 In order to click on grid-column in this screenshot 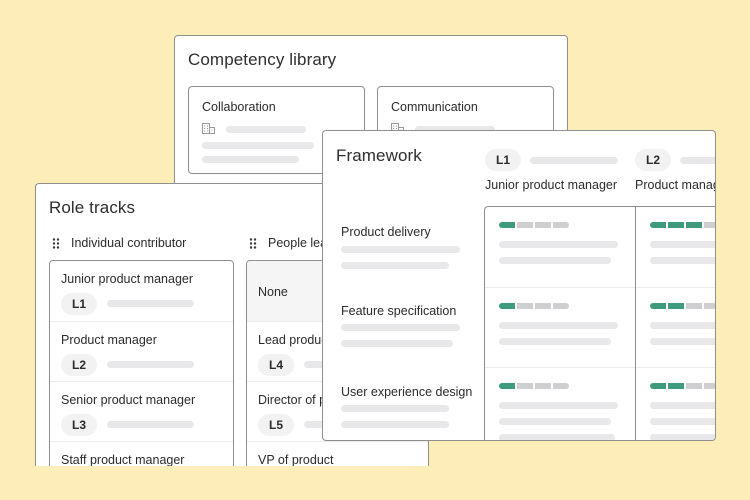, I will do `click(560, 323)`.